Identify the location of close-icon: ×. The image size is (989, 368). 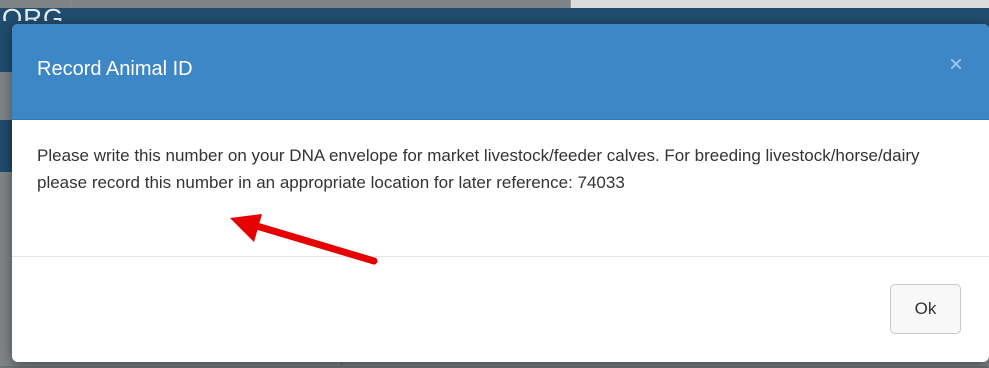
(956, 65).